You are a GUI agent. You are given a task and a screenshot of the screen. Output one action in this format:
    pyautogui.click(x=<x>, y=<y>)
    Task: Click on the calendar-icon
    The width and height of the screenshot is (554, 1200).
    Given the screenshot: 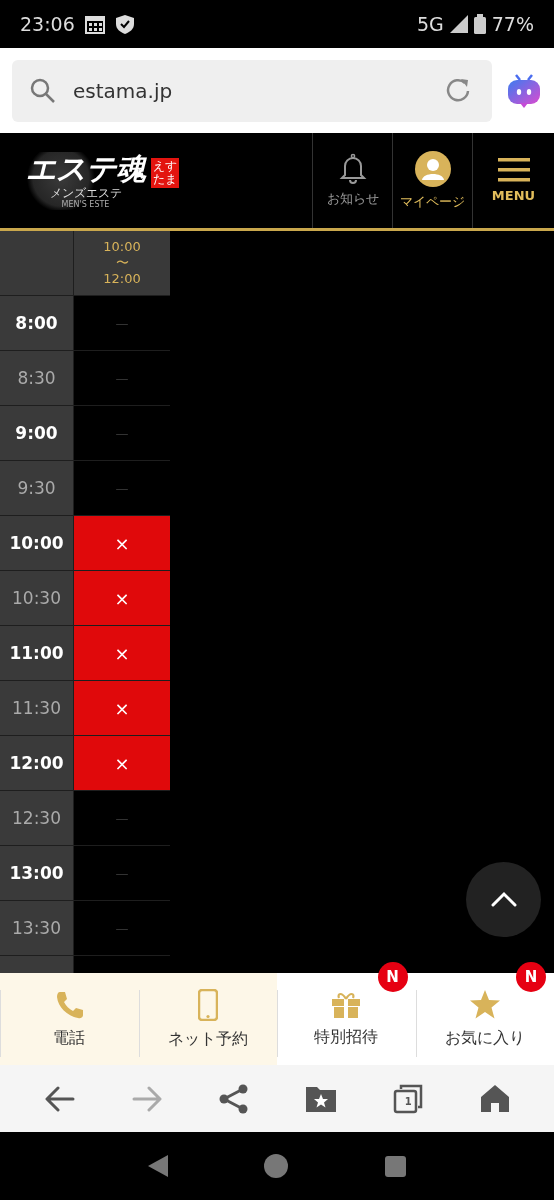 What is the action you would take?
    pyautogui.click(x=94, y=24)
    